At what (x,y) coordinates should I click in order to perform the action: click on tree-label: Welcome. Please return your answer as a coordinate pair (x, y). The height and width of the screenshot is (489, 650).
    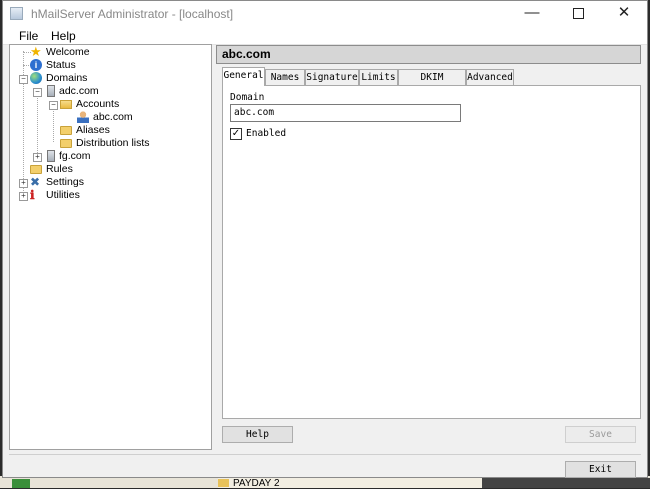
    Looking at the image, I should click on (68, 52).